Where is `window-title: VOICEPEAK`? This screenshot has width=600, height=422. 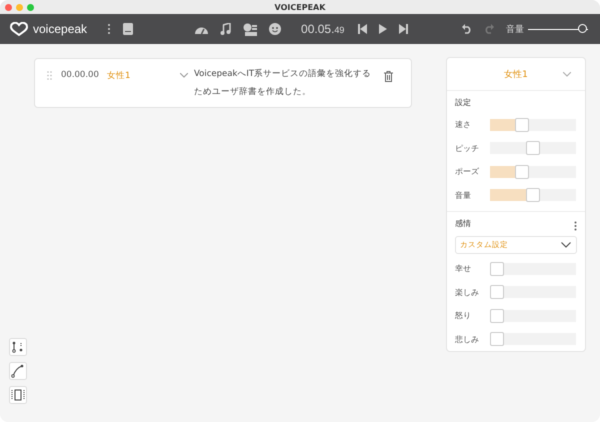 window-title: VOICEPEAK is located at coordinates (300, 7).